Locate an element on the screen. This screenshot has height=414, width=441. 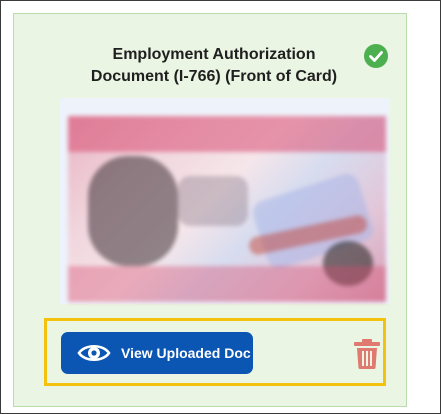
document-actions: View Uploaded Doc is located at coordinates (215, 352).